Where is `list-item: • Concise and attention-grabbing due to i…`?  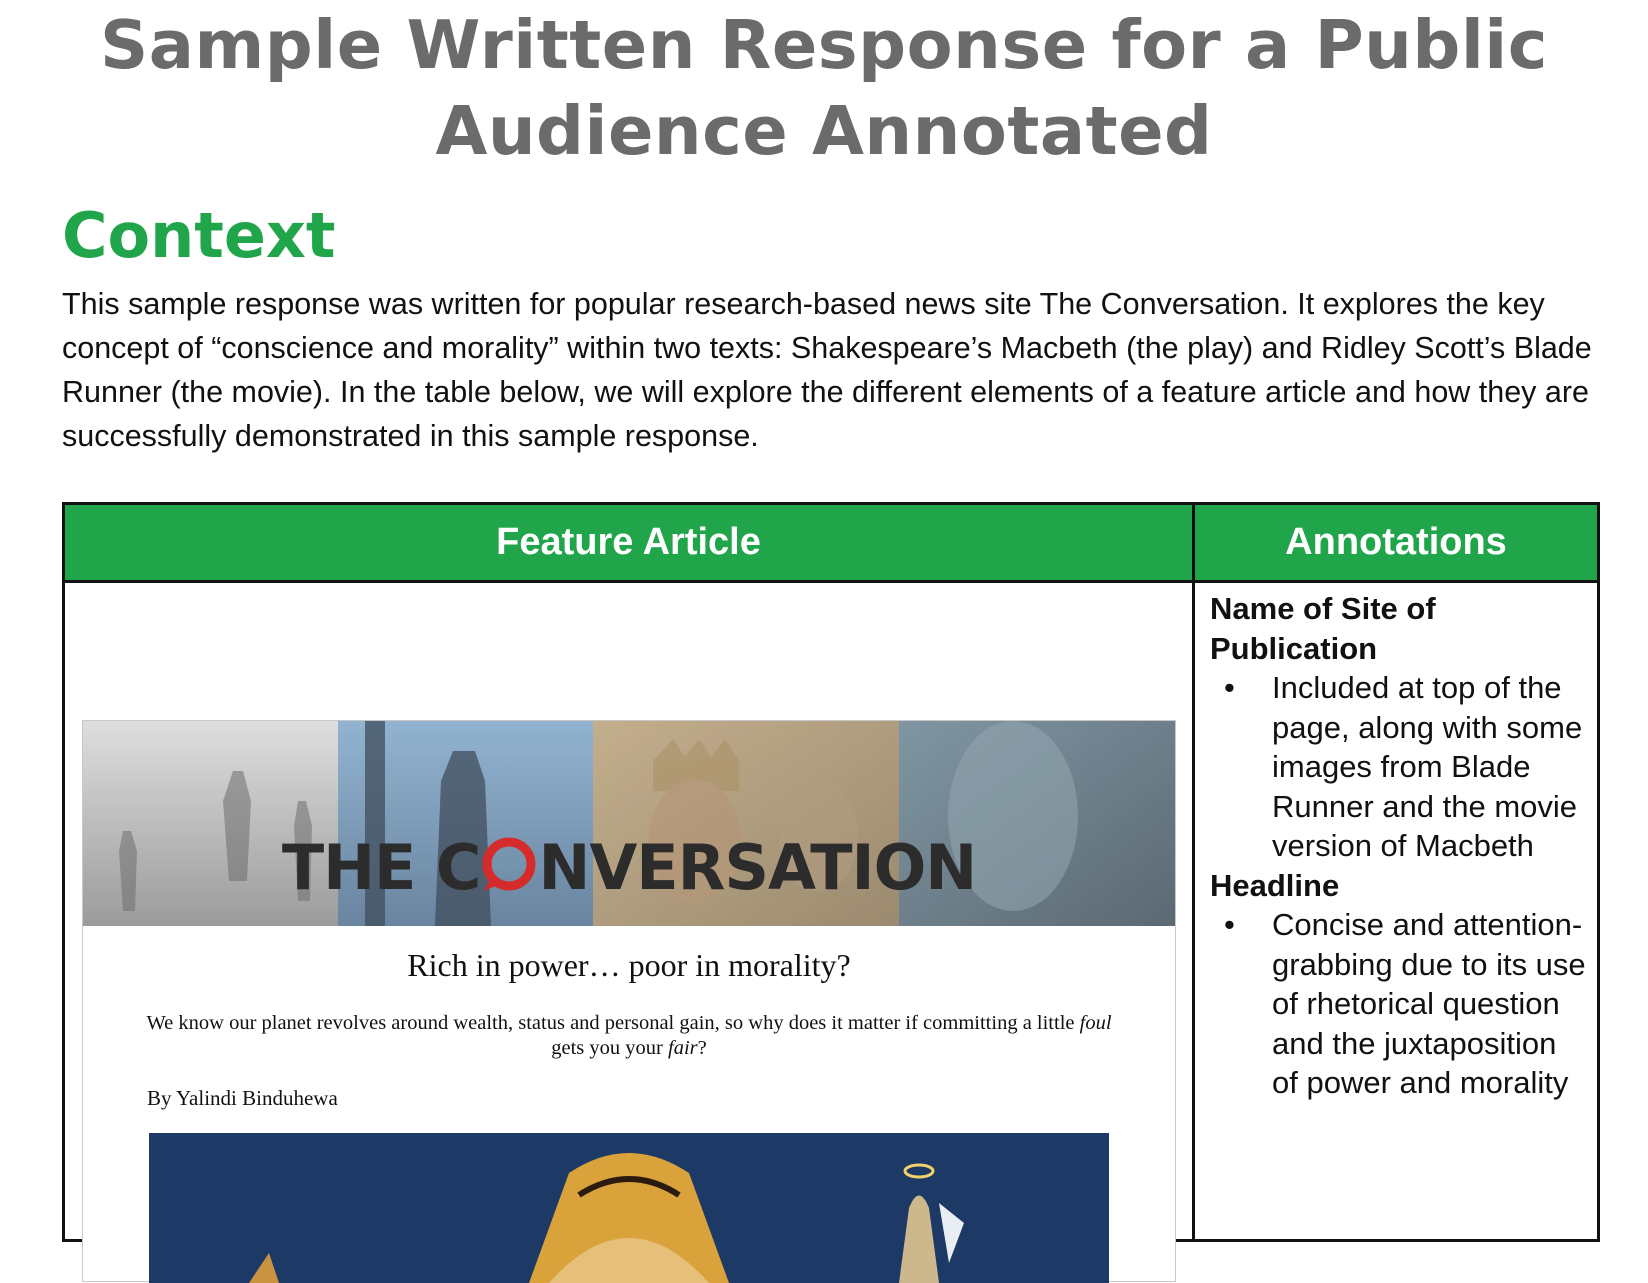
list-item: • Concise and attention-grabbing due to i… is located at coordinates (1400, 1004).